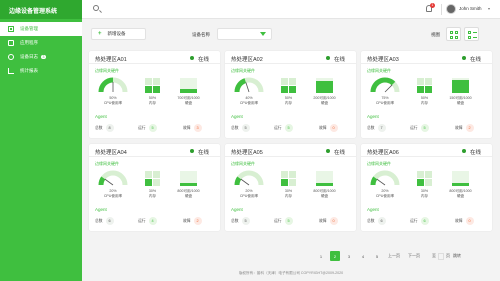 This screenshot has width=500, height=281. What do you see at coordinates (104, 221) in the screenshot?
I see `total-stat: 总数 6` at bounding box center [104, 221].